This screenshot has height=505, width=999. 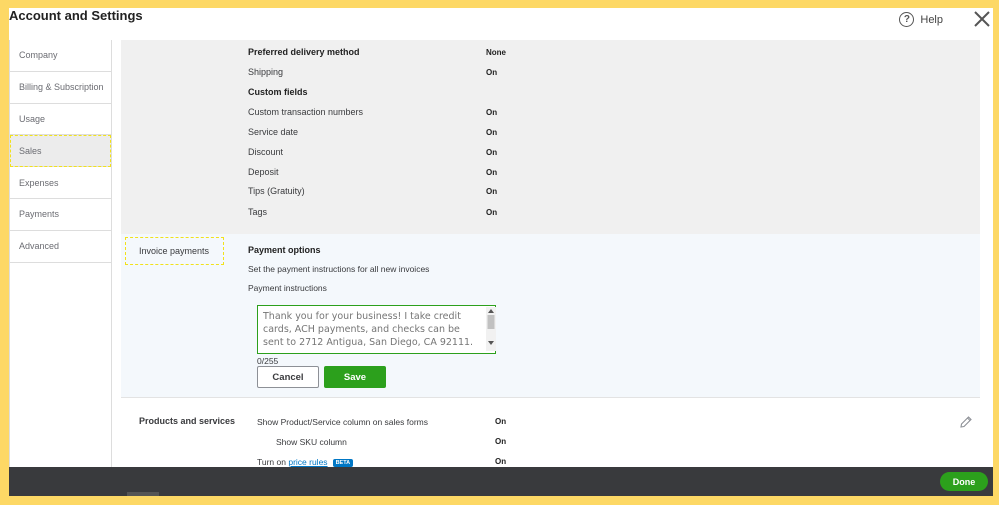 I want to click on help-button: ? Help, so click(x=921, y=19).